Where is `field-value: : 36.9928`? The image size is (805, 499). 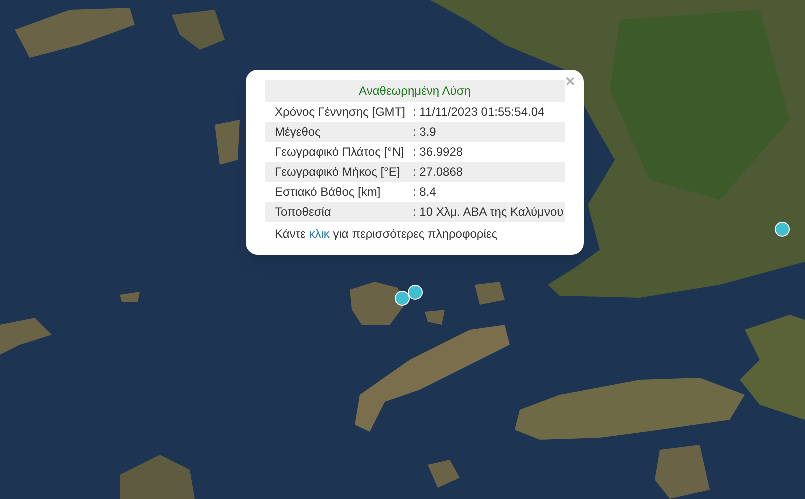 field-value: : 36.9928 is located at coordinates (438, 152).